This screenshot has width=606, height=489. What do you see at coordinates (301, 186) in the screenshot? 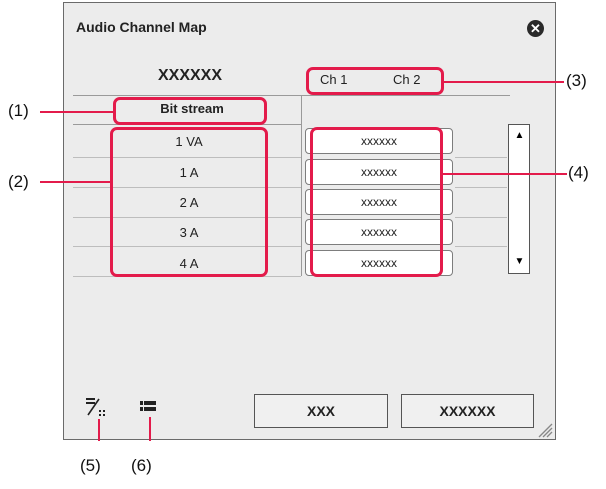
I see `column-divider` at bounding box center [301, 186].